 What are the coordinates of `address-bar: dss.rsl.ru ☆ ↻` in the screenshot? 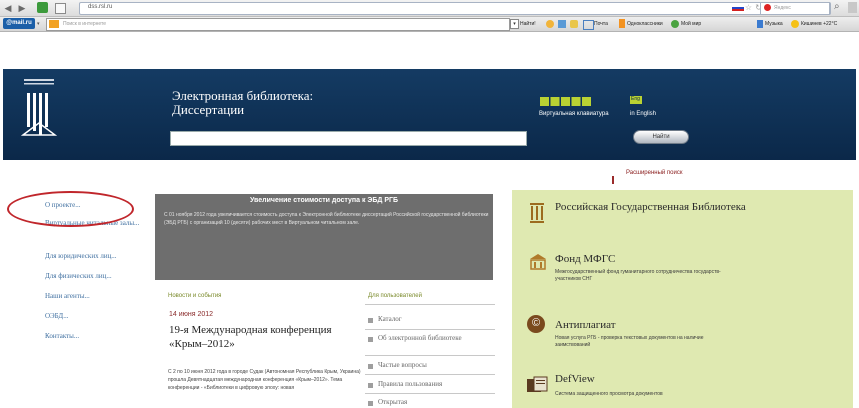 It's located at (455, 8).